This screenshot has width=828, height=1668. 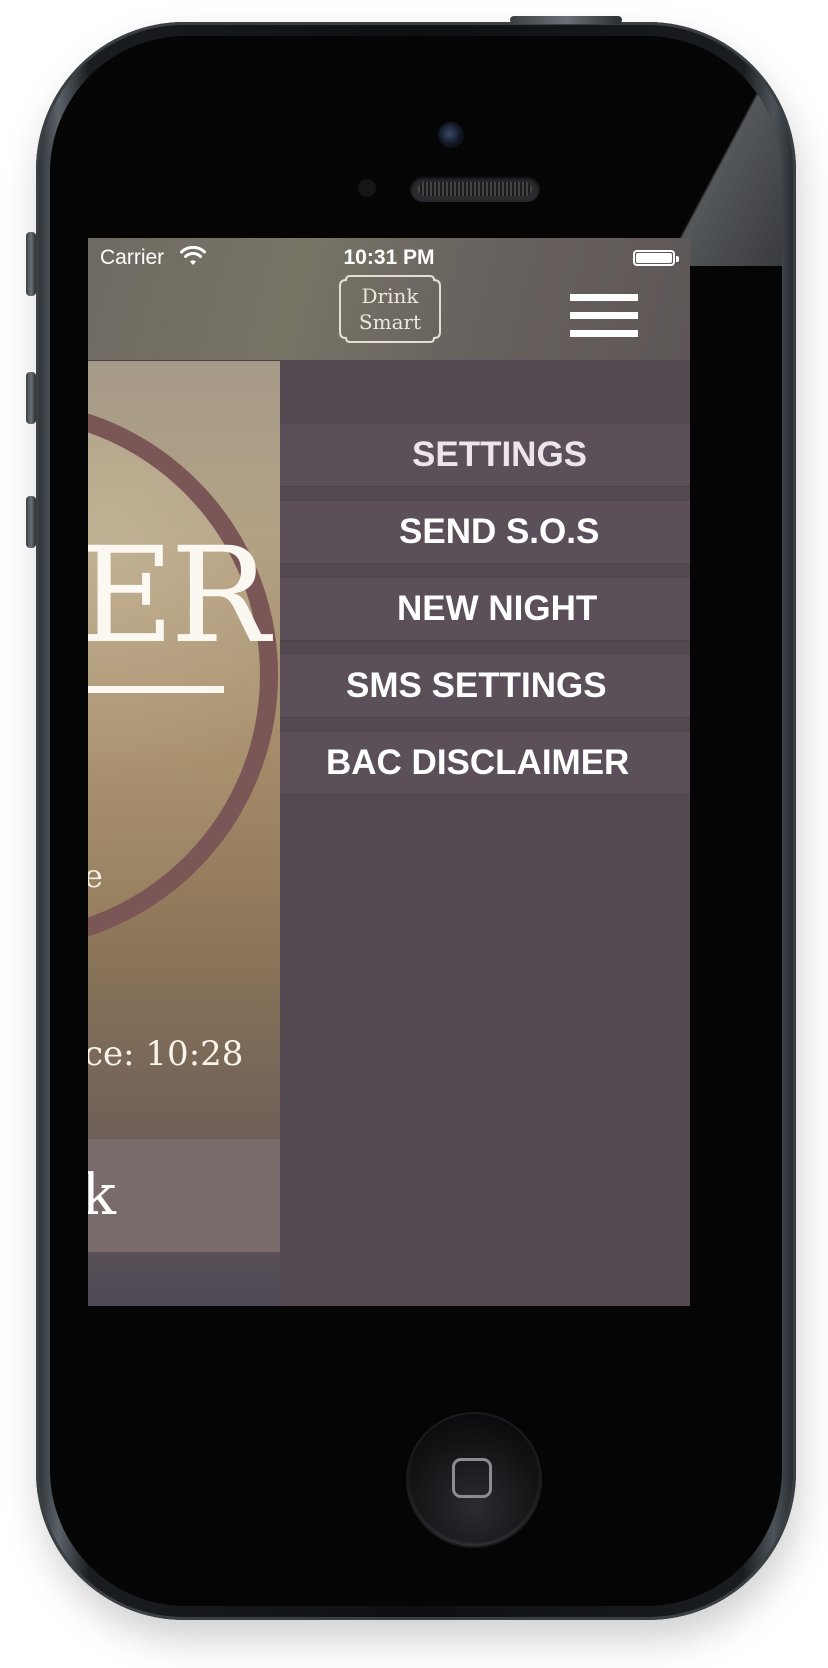 I want to click on volume-down-button, so click(x=31, y=522).